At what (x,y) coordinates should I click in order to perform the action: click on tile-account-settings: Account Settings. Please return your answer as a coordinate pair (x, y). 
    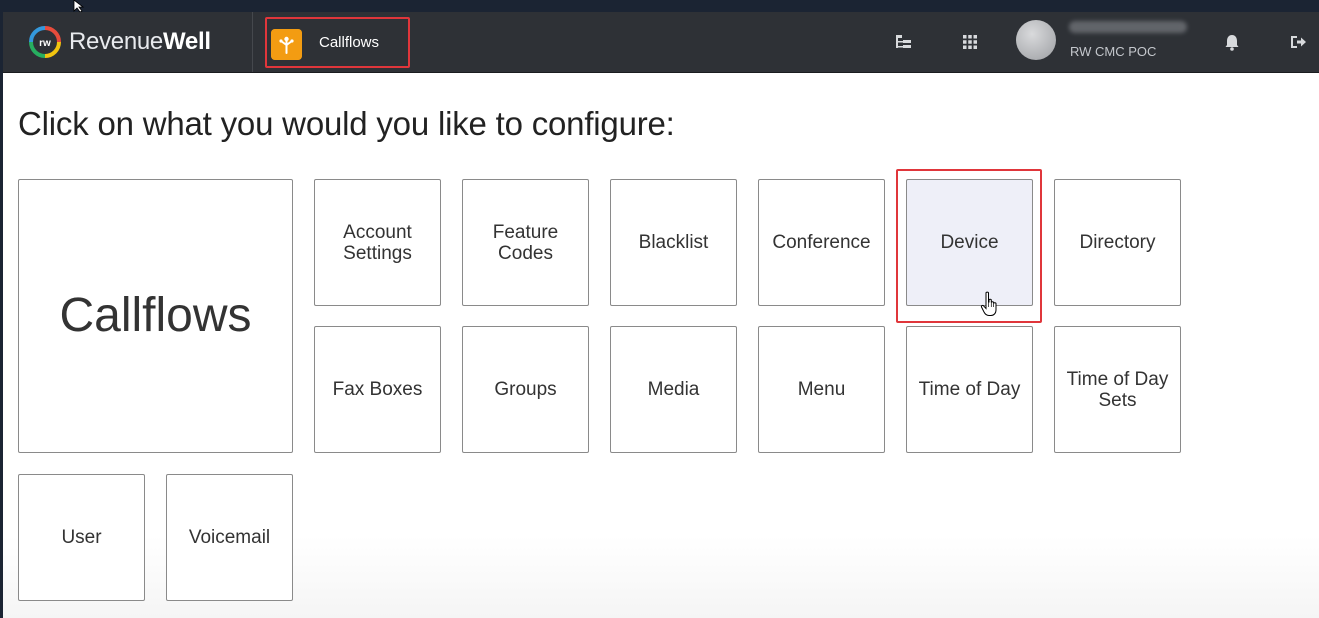
    Looking at the image, I should click on (377, 242).